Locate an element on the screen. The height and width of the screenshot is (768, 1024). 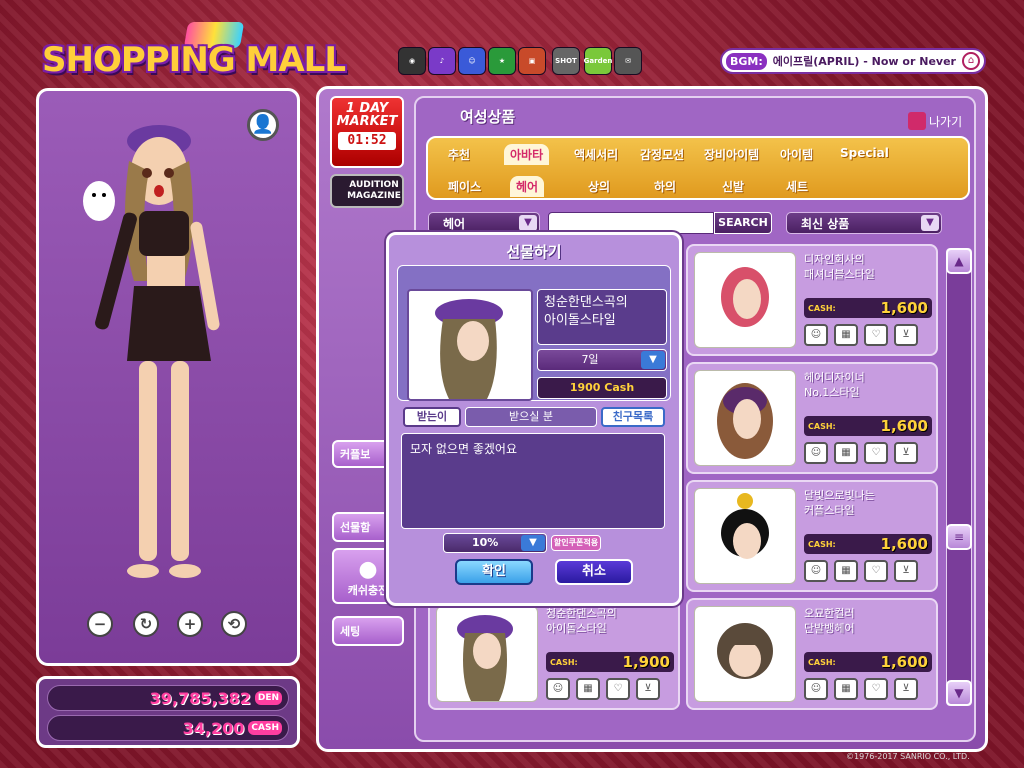
star-icon: ★ is located at coordinates (502, 61).